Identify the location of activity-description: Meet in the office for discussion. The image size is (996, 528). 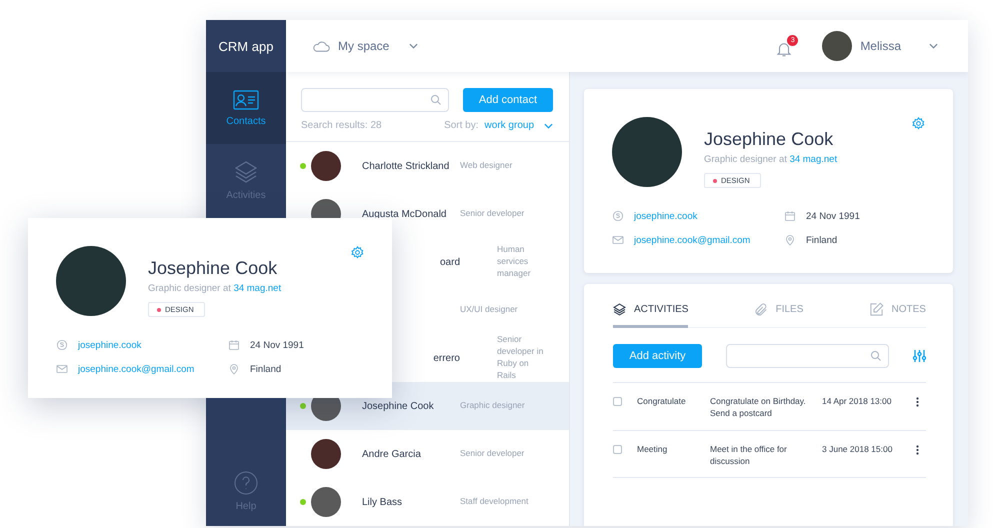
(749, 455).